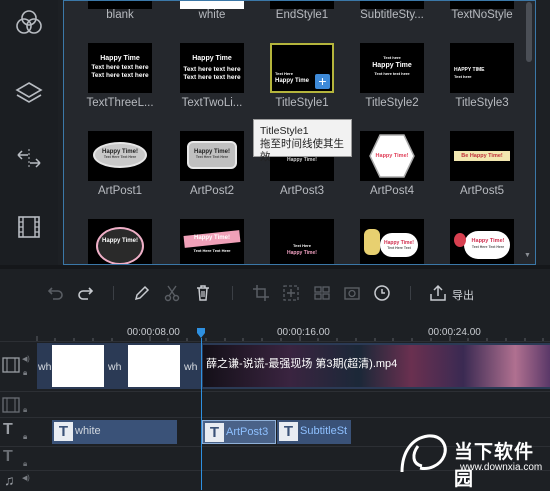 Image resolution: width=550 pixels, height=491 pixels. What do you see at coordinates (212, 191) in the screenshot?
I see `template-caption: ArtPost2` at bounding box center [212, 191].